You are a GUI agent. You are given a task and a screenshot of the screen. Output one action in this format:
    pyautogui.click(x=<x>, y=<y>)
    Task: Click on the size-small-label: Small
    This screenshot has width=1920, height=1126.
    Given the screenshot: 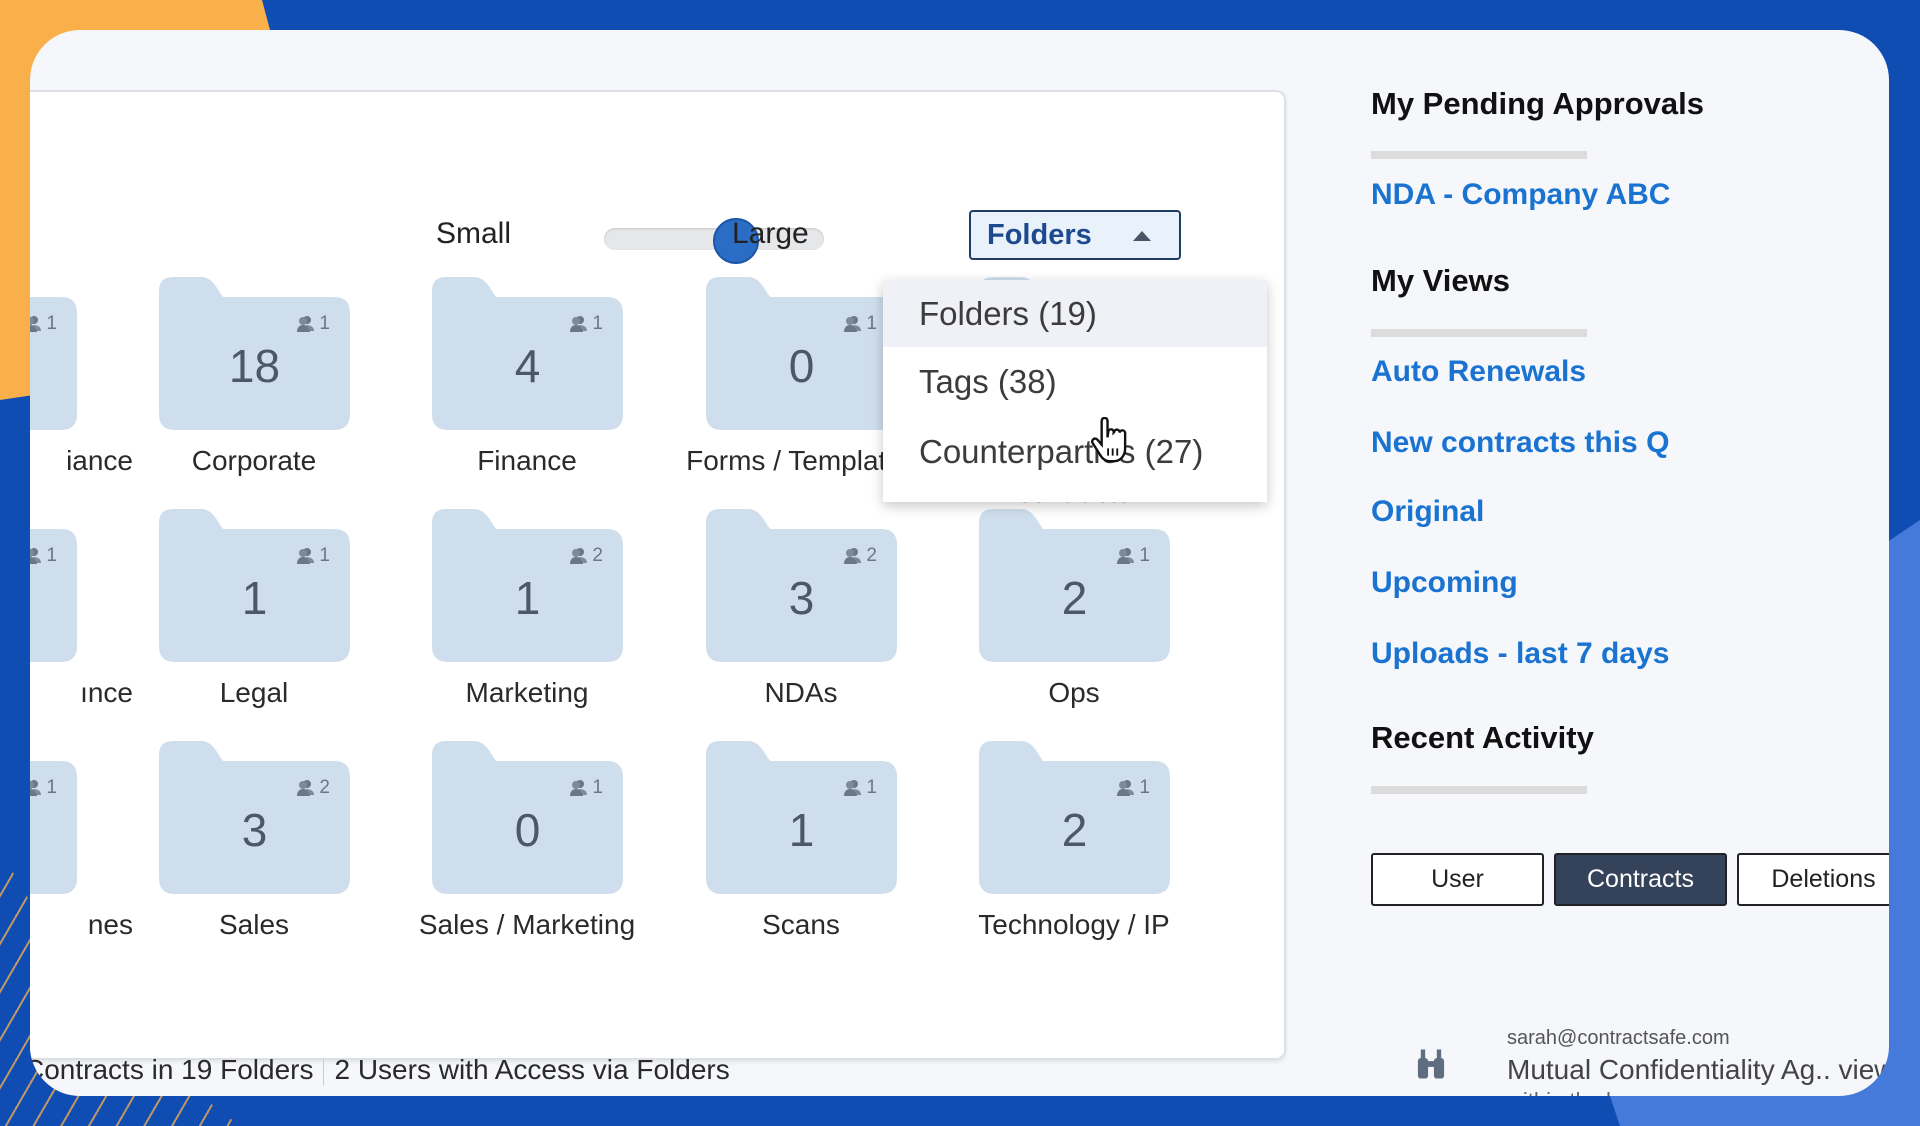 What is the action you would take?
    pyautogui.click(x=474, y=233)
    